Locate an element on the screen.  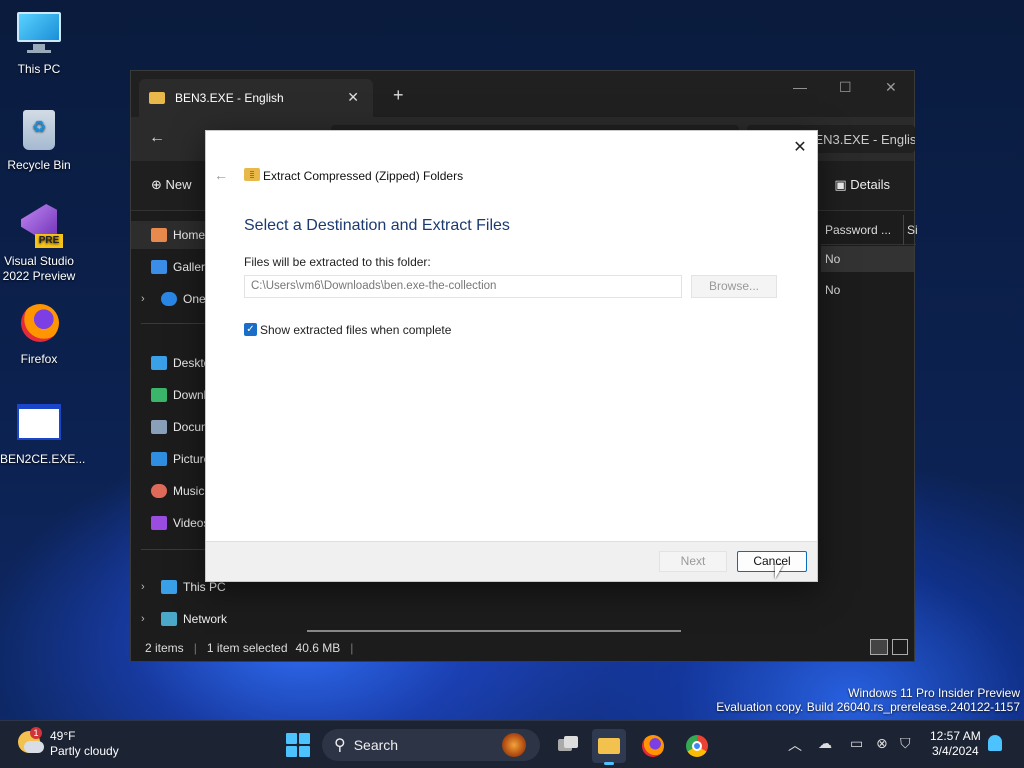
clock-time: 12:57 AM is located at coordinates (955, 736).